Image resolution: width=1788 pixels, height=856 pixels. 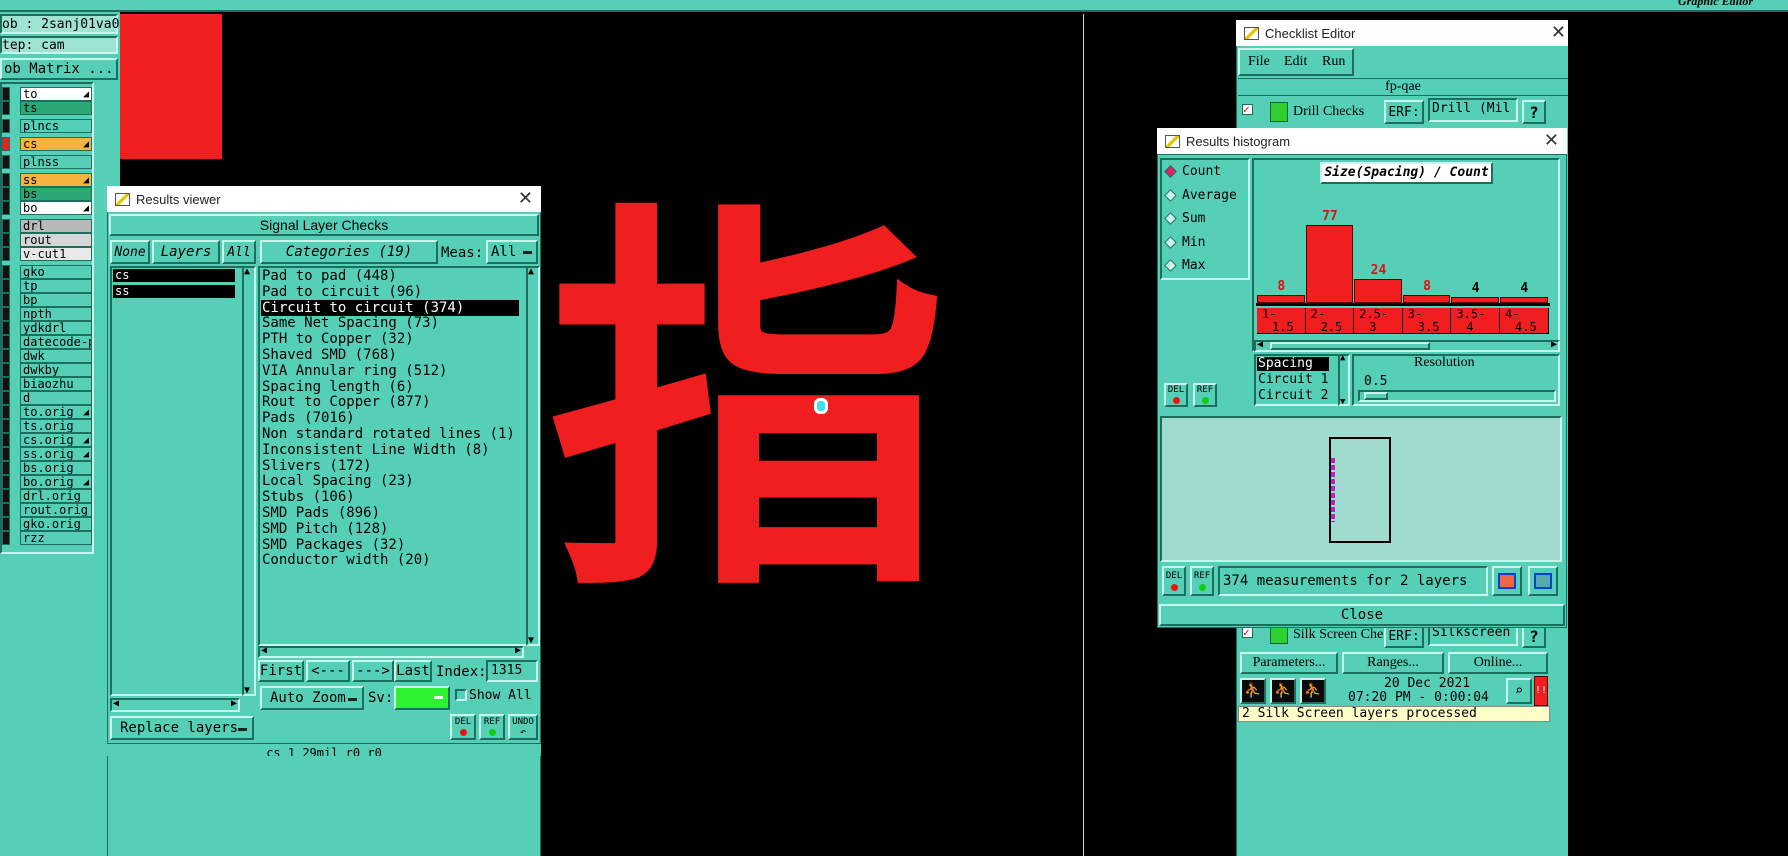 What do you see at coordinates (56, 94) in the screenshot?
I see `layer-item: to ◢` at bounding box center [56, 94].